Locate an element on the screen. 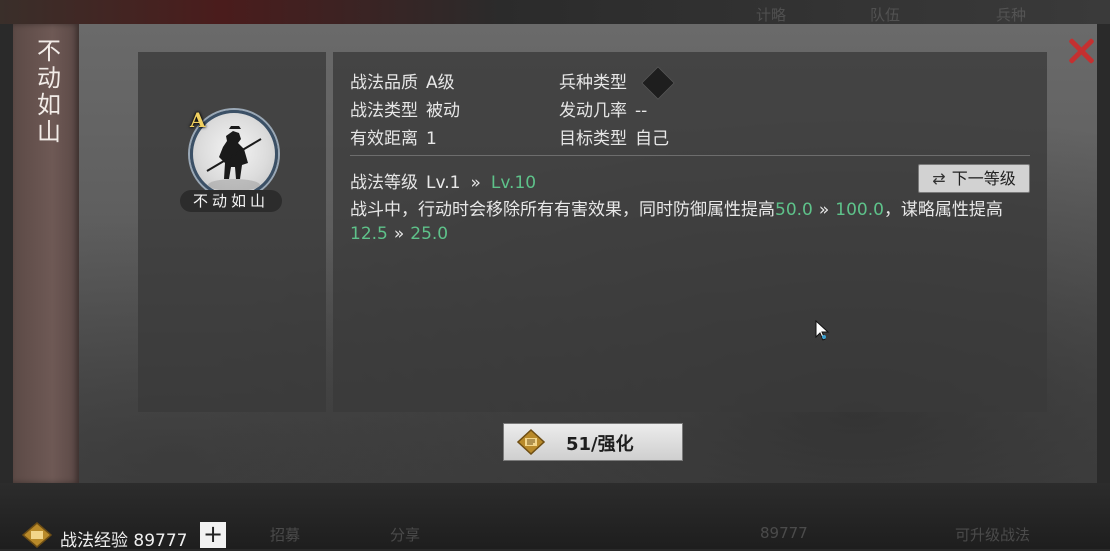 Image resolution: width=1110 pixels, height=551 pixels. upgrade-button: 51/强化 is located at coordinates (593, 442).